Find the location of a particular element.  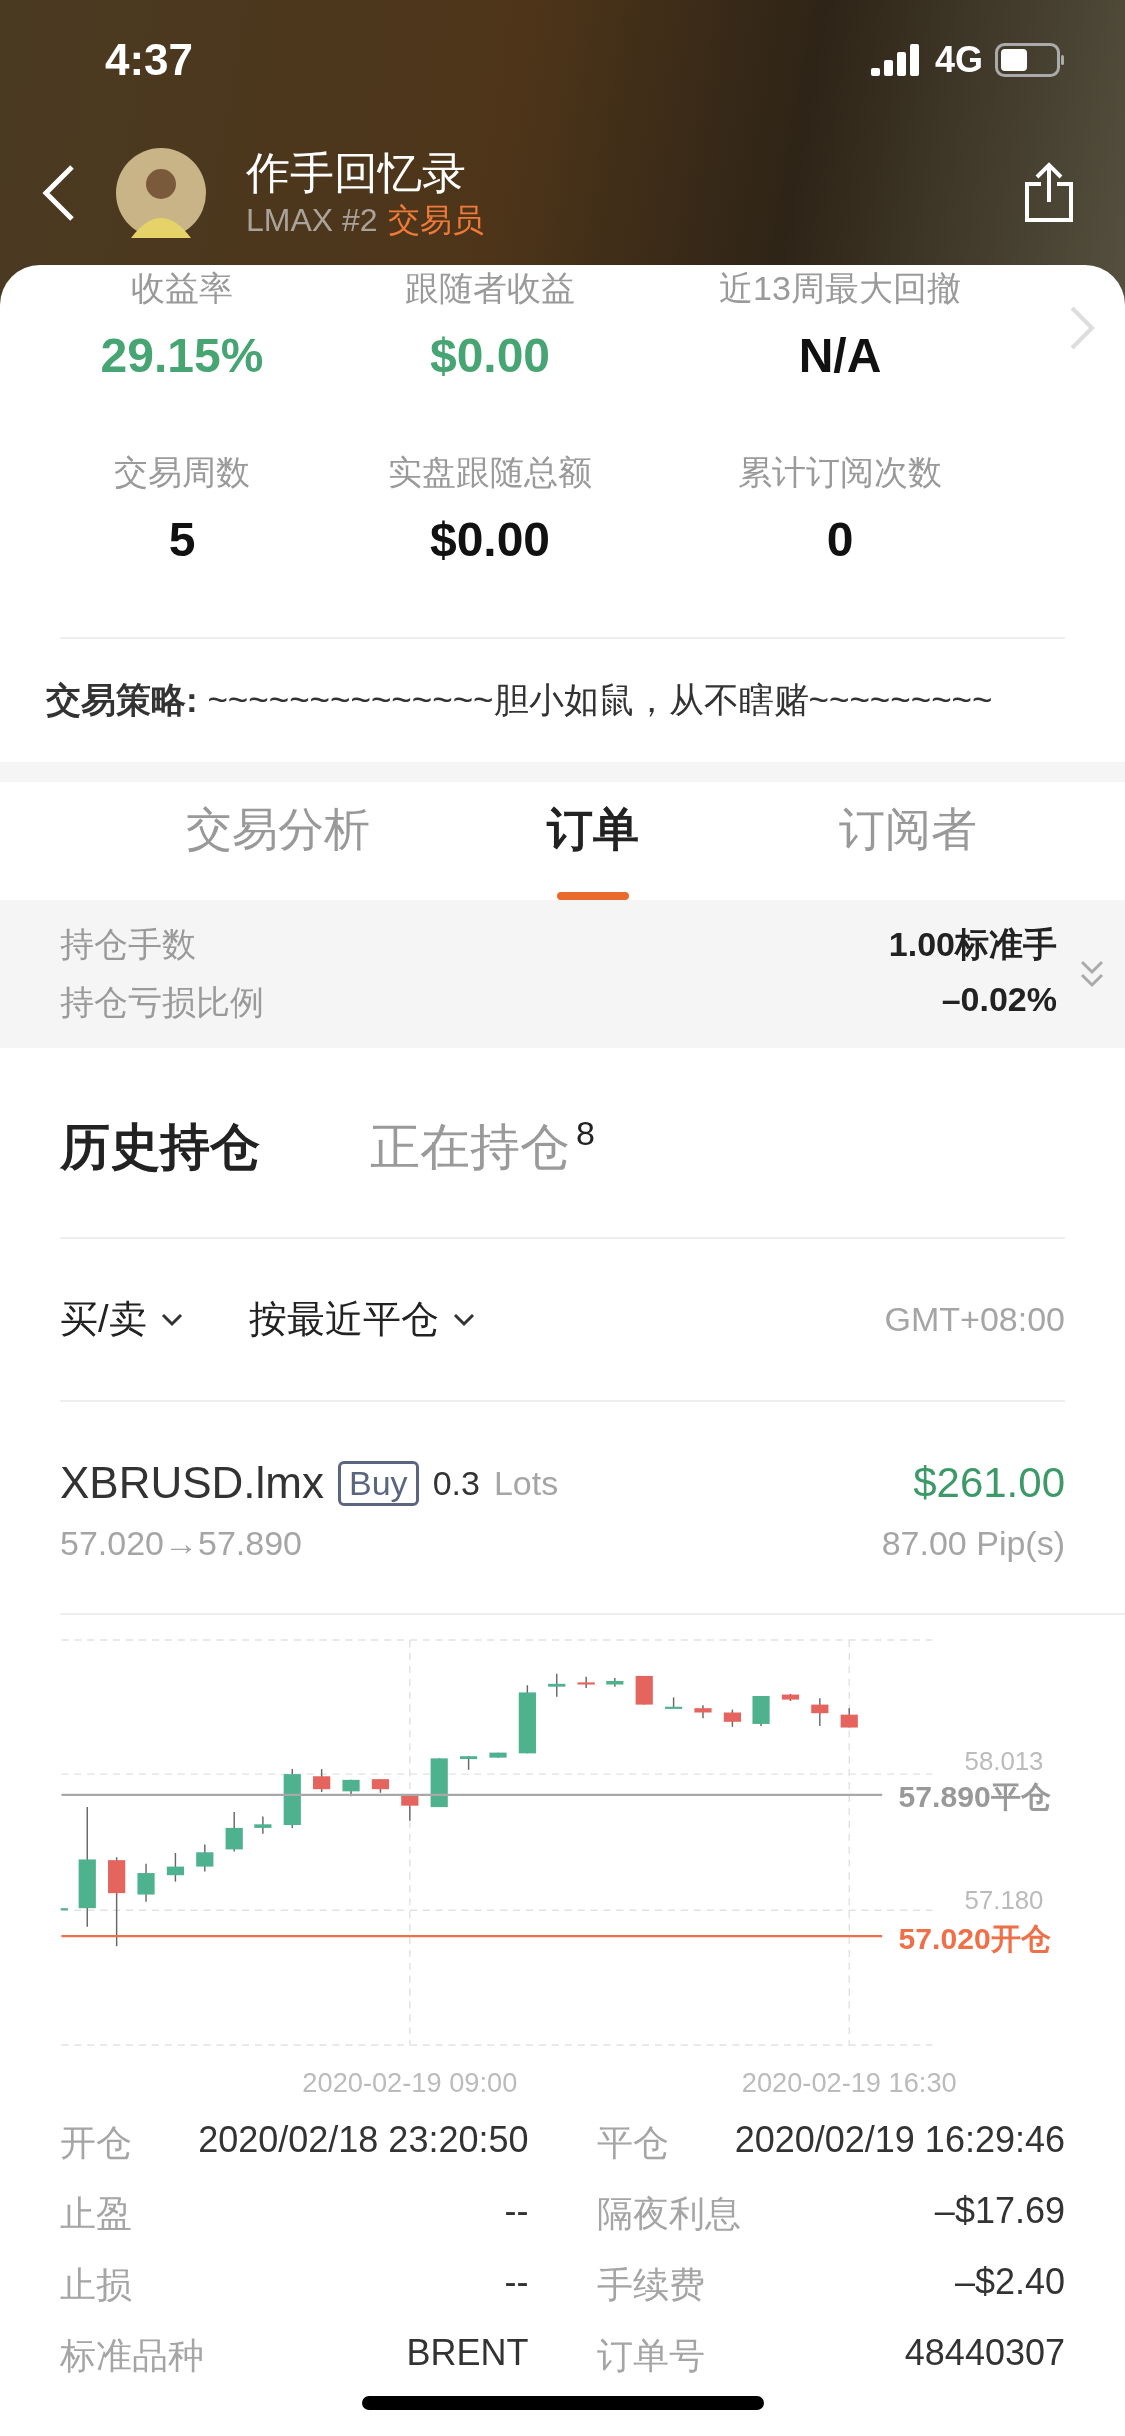

stat-value: 5 is located at coordinates (182, 540).